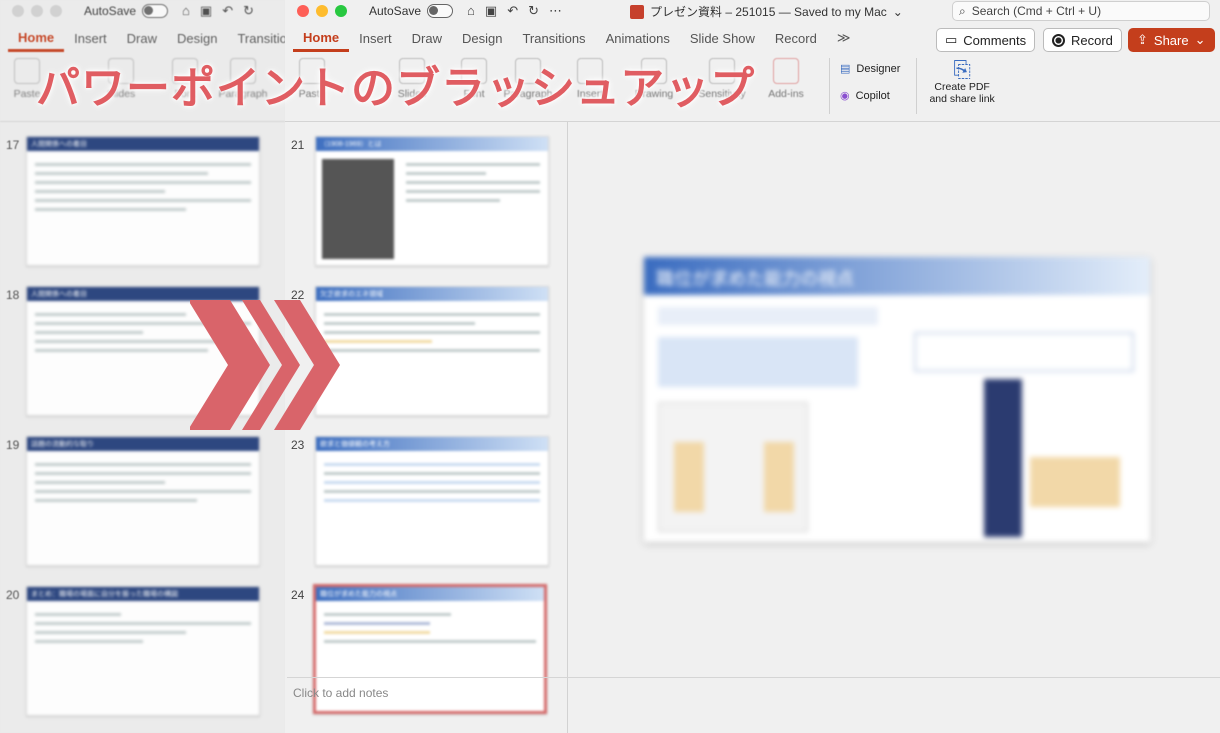  Describe the element at coordinates (753, 705) in the screenshot. I see `notes-field: Click to add notes` at that location.